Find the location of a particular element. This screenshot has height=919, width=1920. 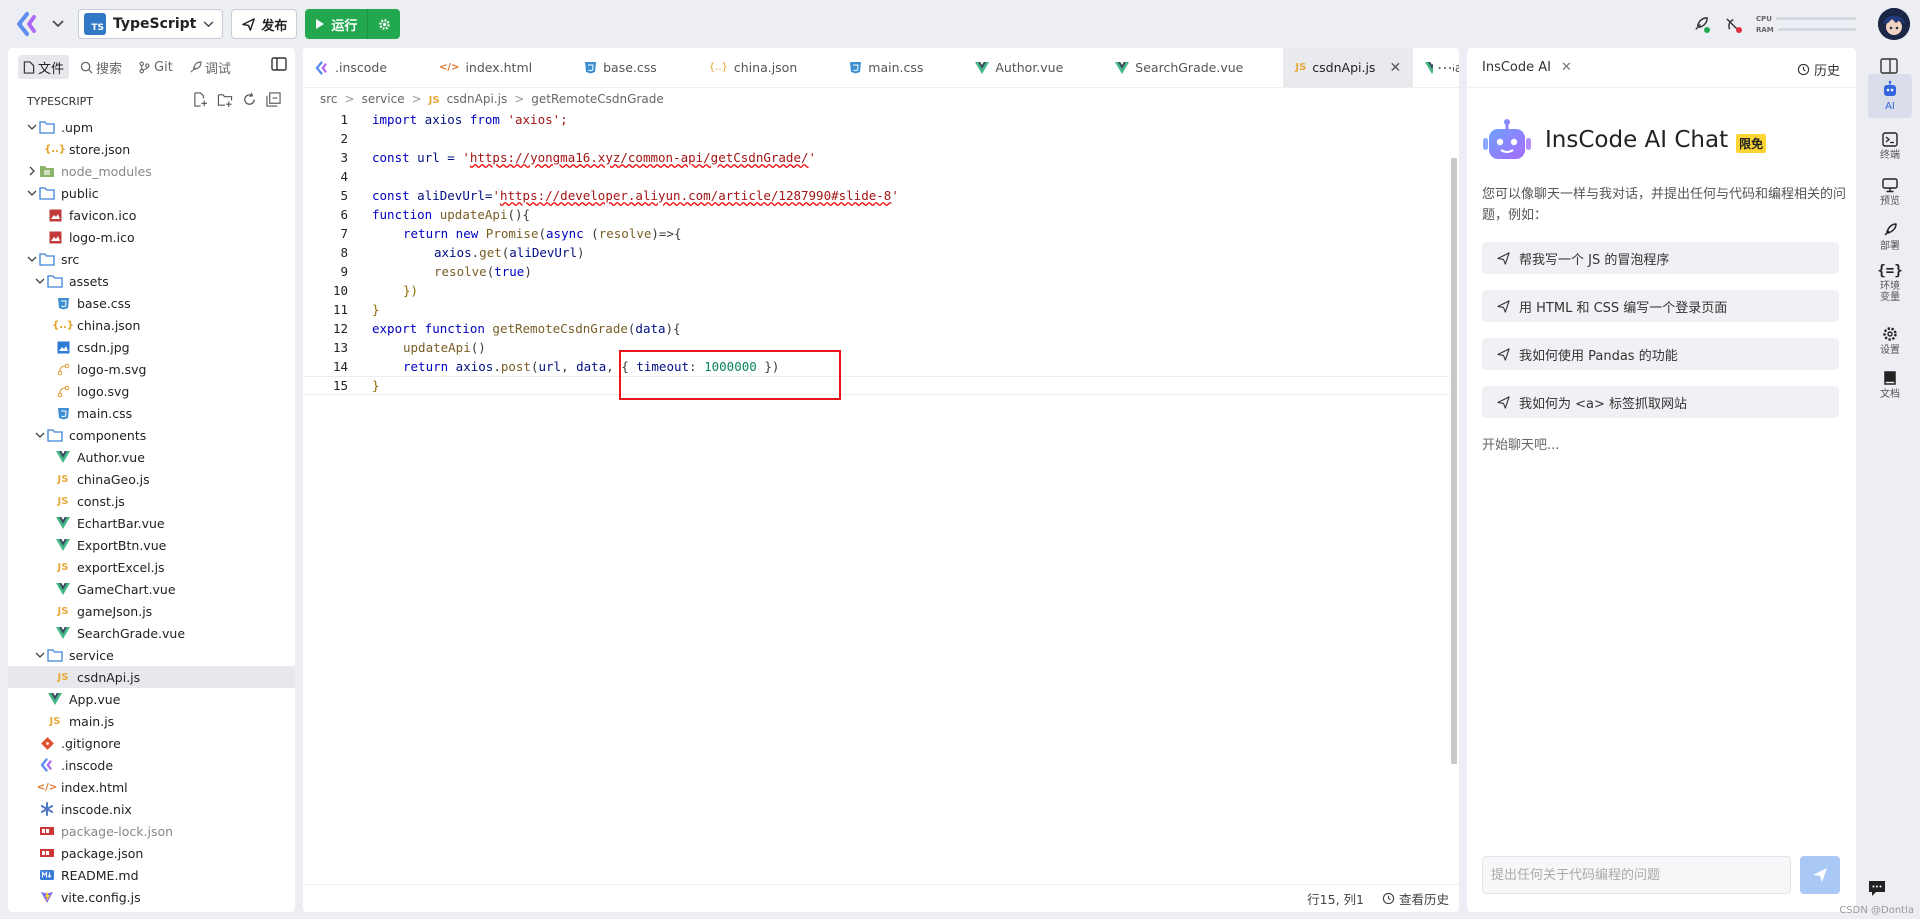

publish-button: 发布 is located at coordinates (264, 24).